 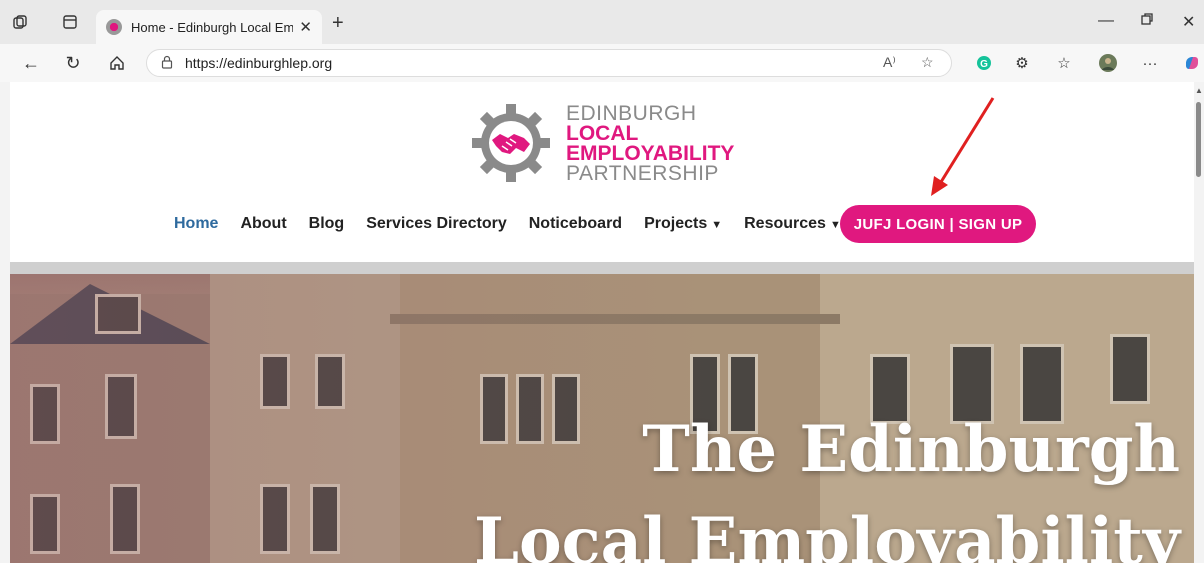 I want to click on tab-actions-icon, so click(x=70, y=22).